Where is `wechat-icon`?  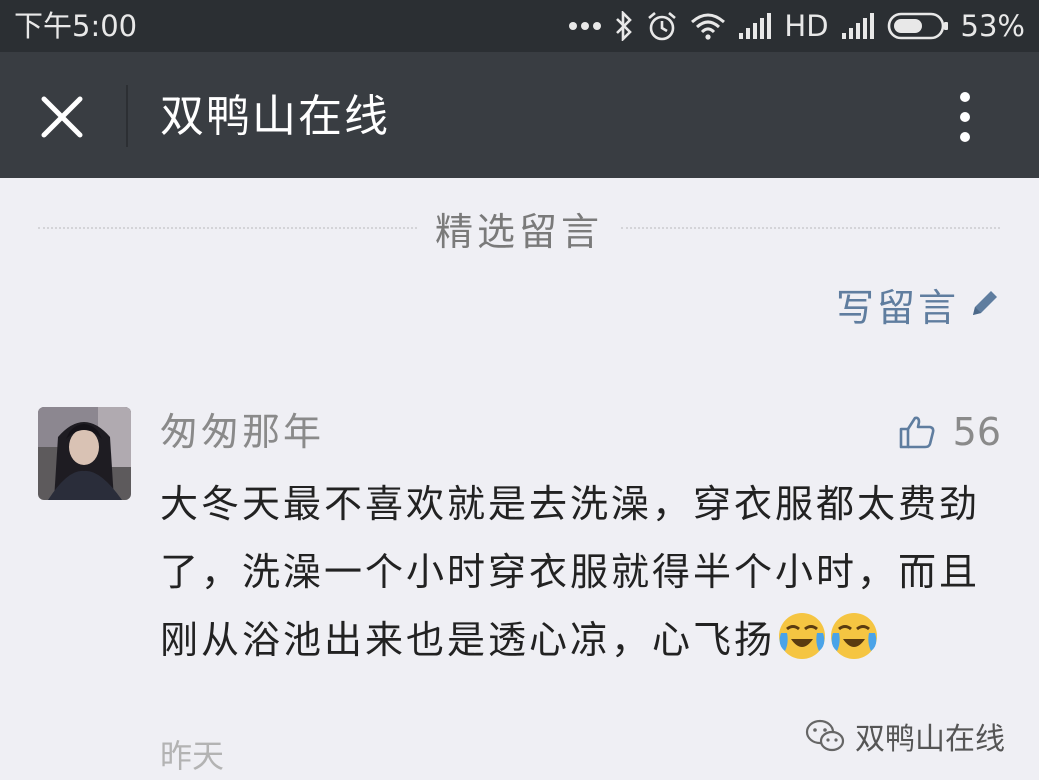 wechat-icon is located at coordinates (825, 735).